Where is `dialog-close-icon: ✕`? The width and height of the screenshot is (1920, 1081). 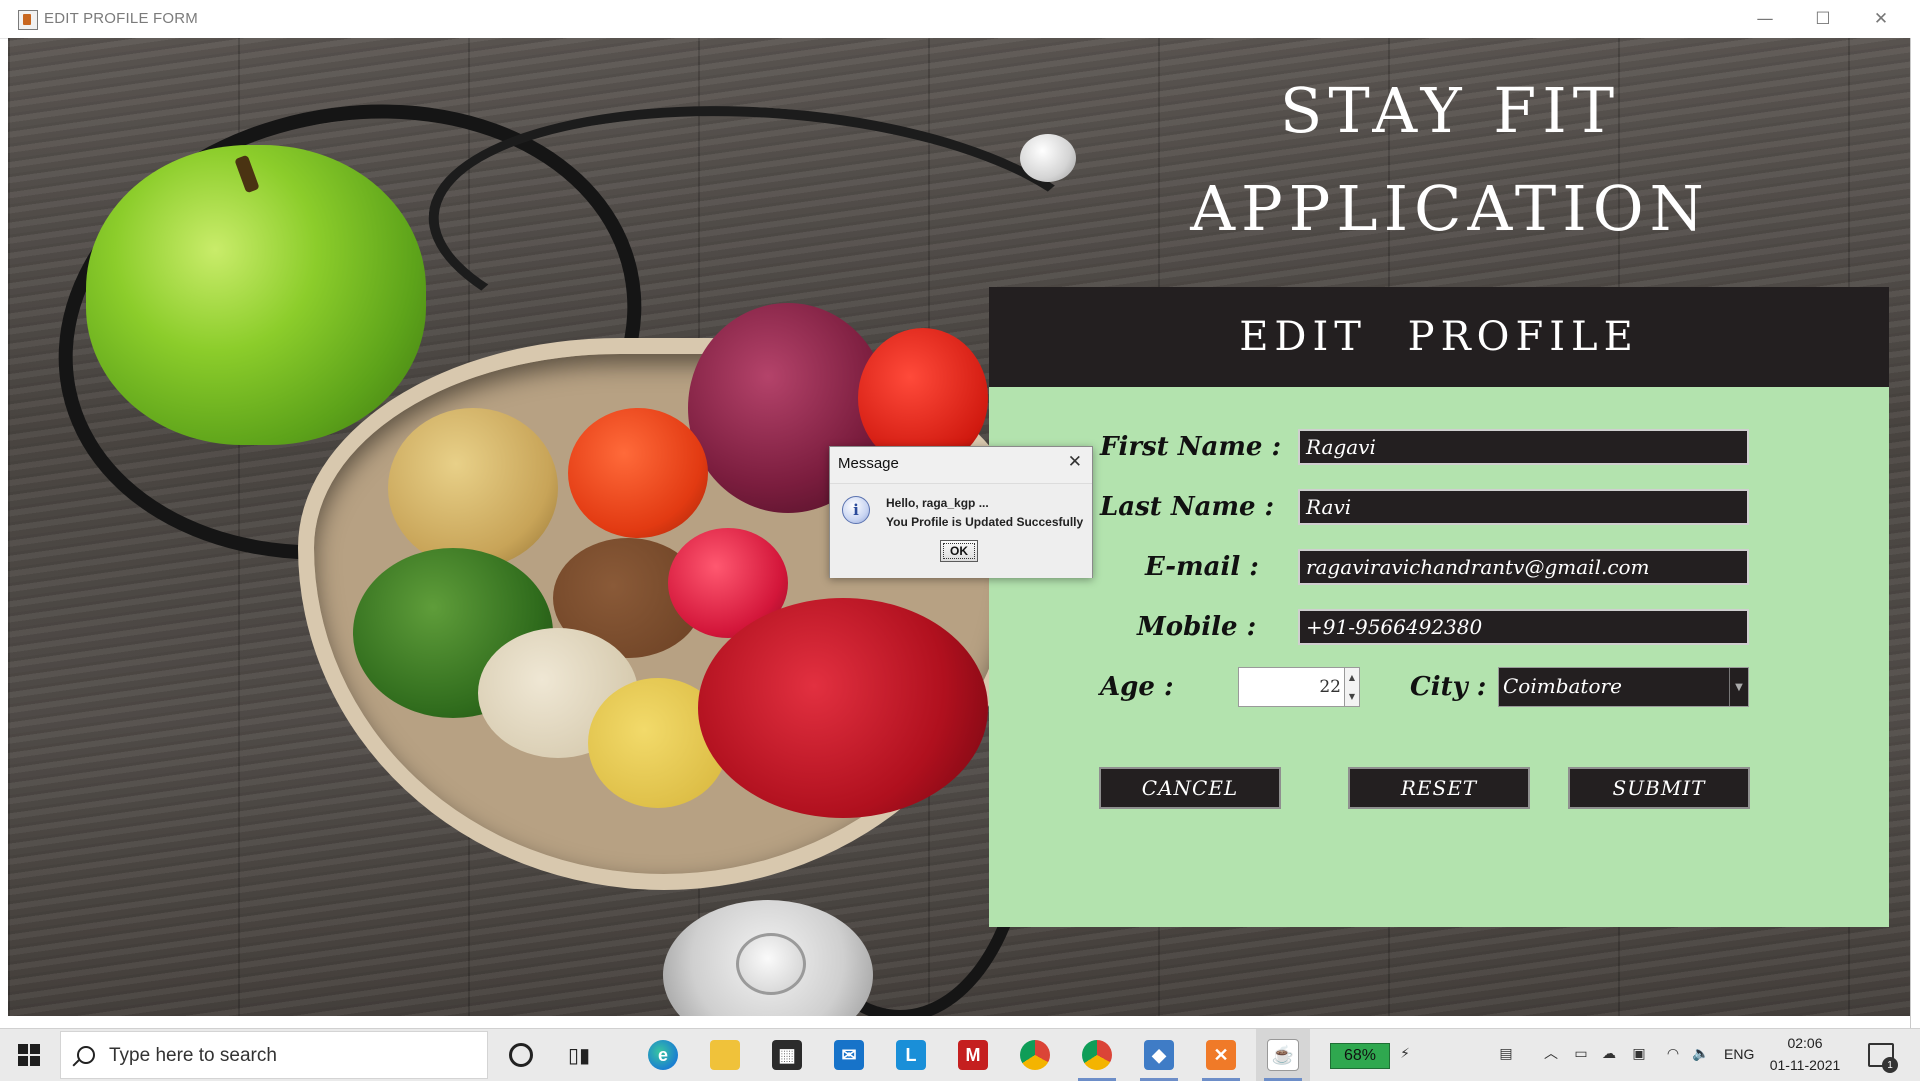 dialog-close-icon: ✕ is located at coordinates (1075, 462).